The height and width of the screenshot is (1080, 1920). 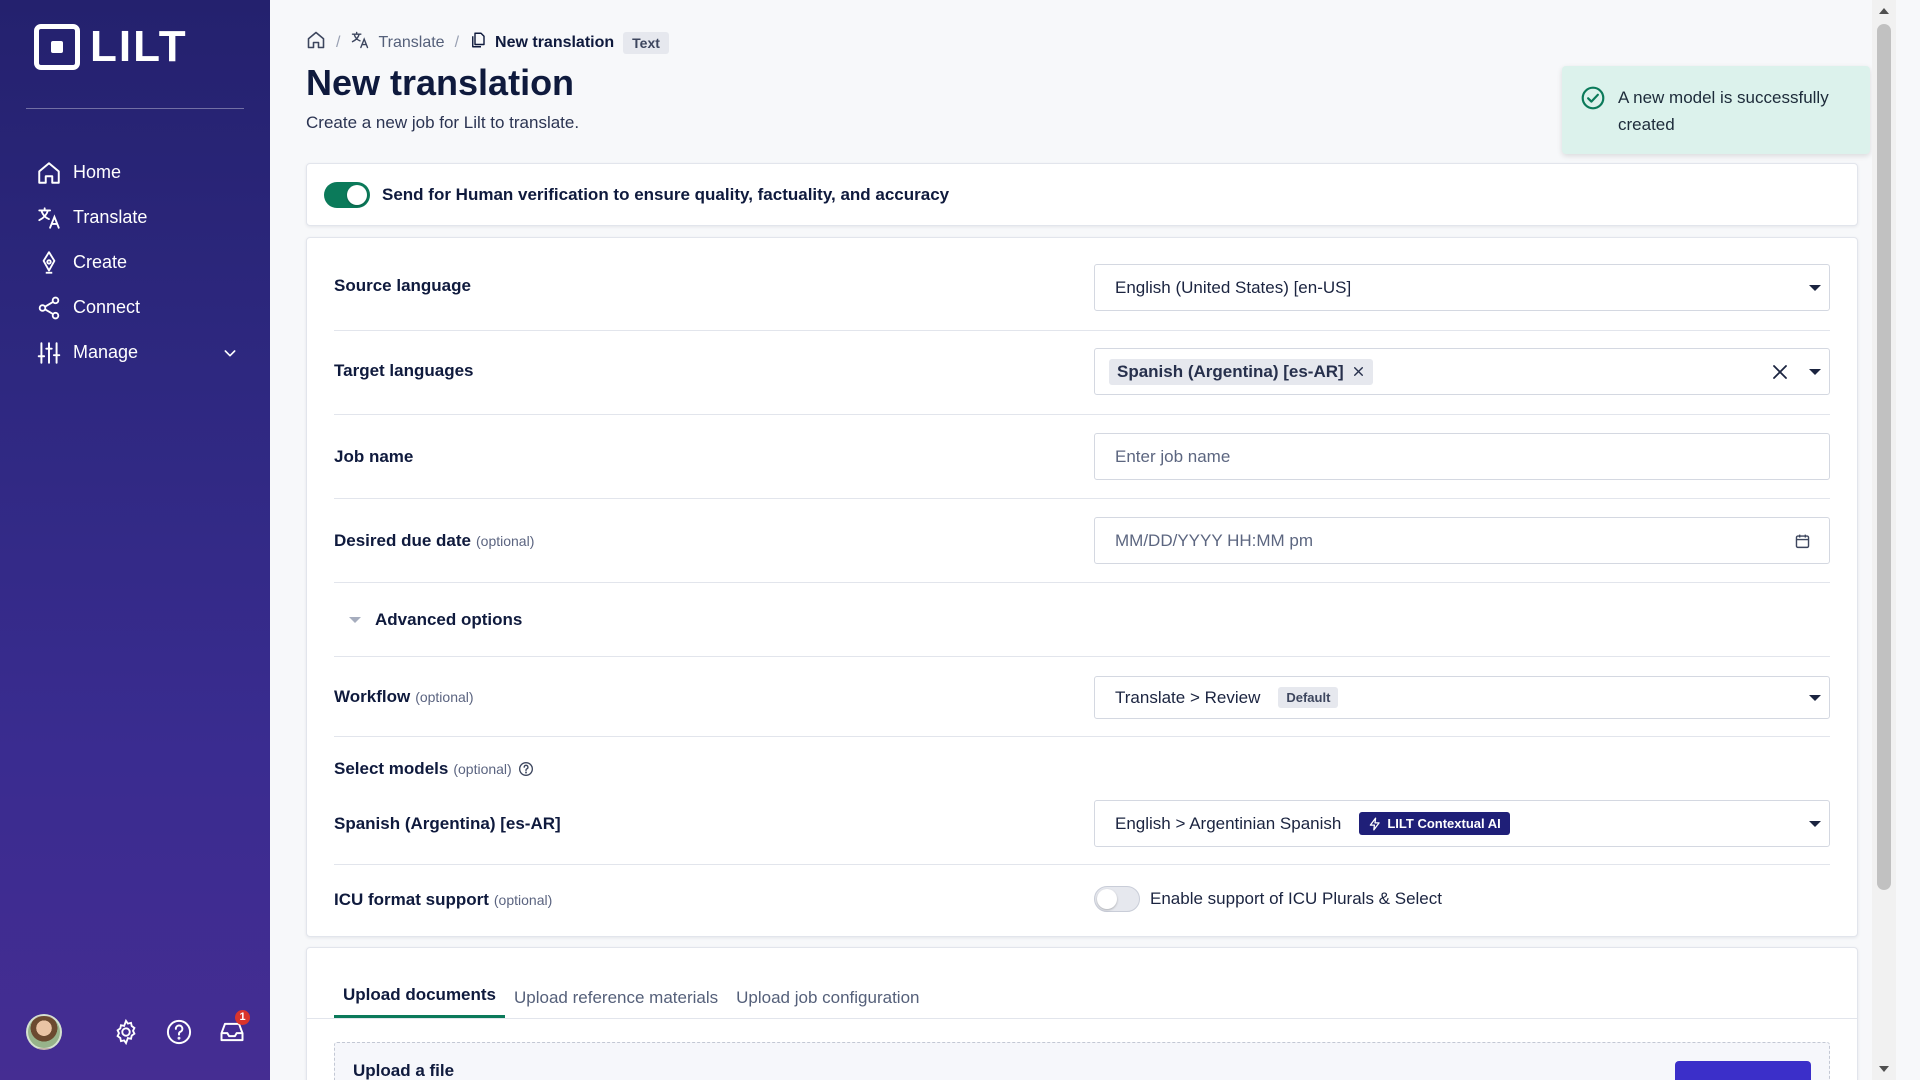 I want to click on default-tag: Default, so click(x=1308, y=697).